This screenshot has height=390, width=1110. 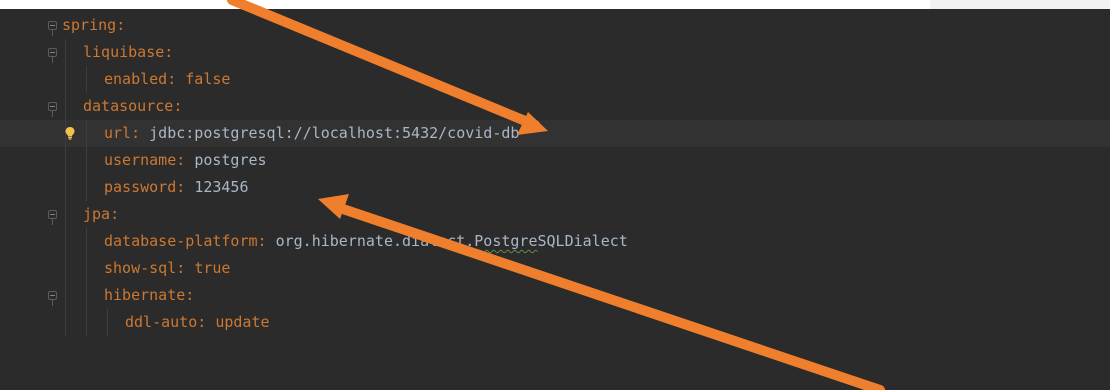 I want to click on code-line: spring:, so click(x=555, y=25).